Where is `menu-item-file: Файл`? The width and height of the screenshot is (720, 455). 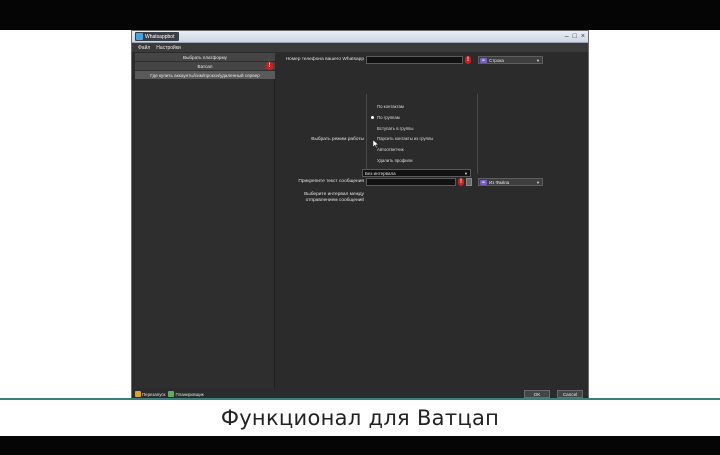 menu-item-file: Файл is located at coordinates (144, 48).